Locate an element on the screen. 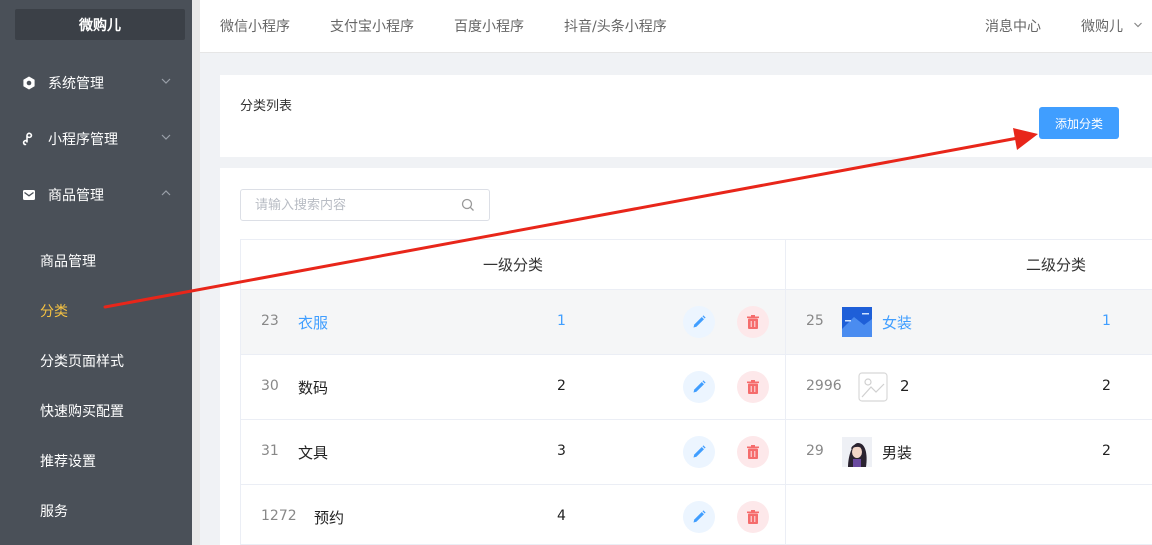 The image size is (1152, 545). table-row: 25 女装 1 is located at coordinates (969, 322).